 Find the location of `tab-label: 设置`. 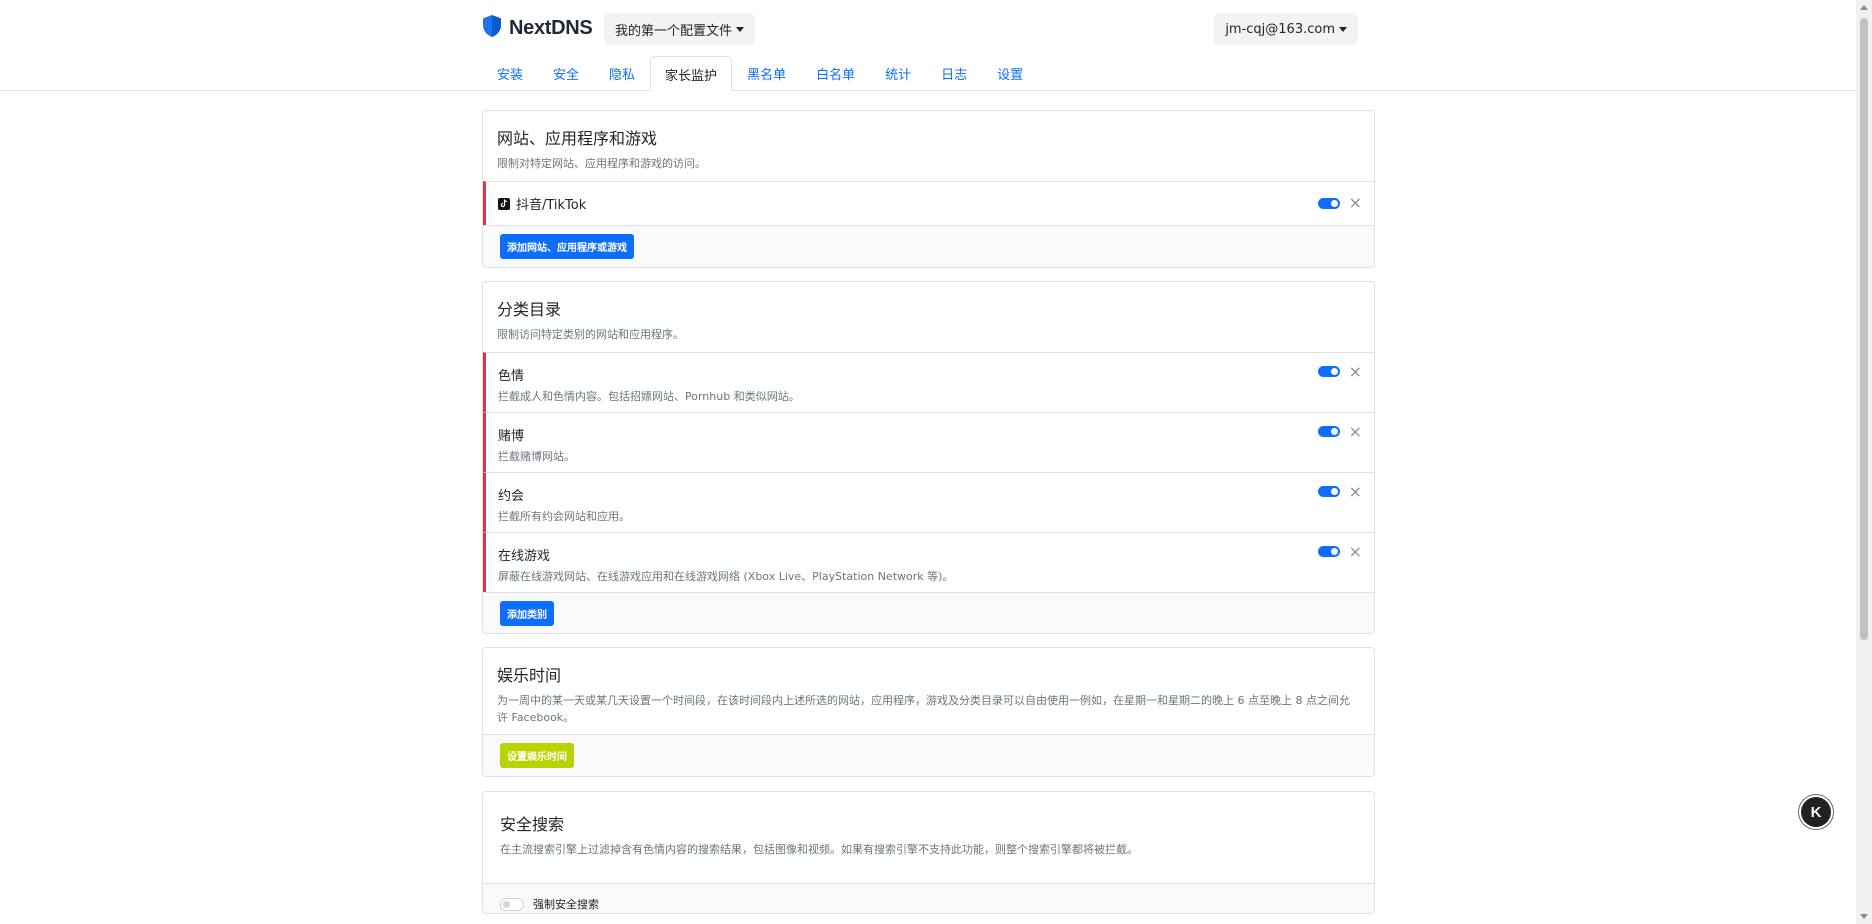

tab-label: 设置 is located at coordinates (1010, 75).